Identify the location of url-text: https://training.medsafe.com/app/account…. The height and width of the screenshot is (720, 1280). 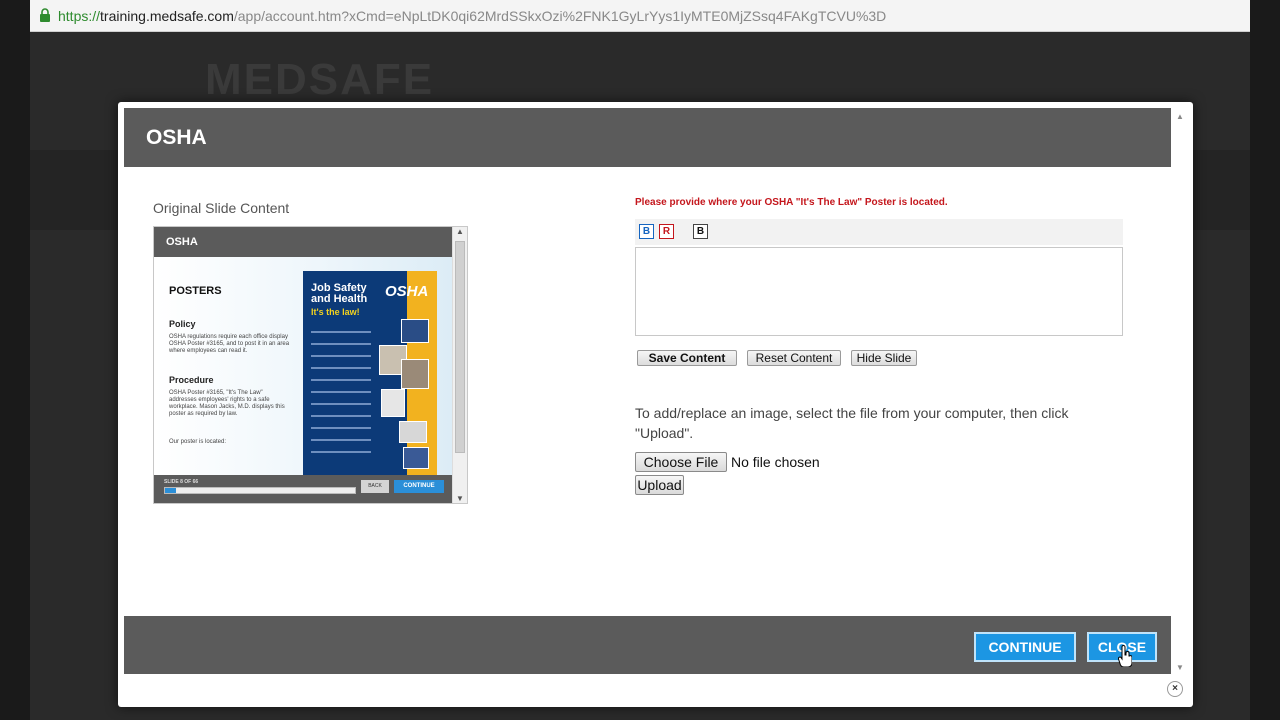
(472, 16).